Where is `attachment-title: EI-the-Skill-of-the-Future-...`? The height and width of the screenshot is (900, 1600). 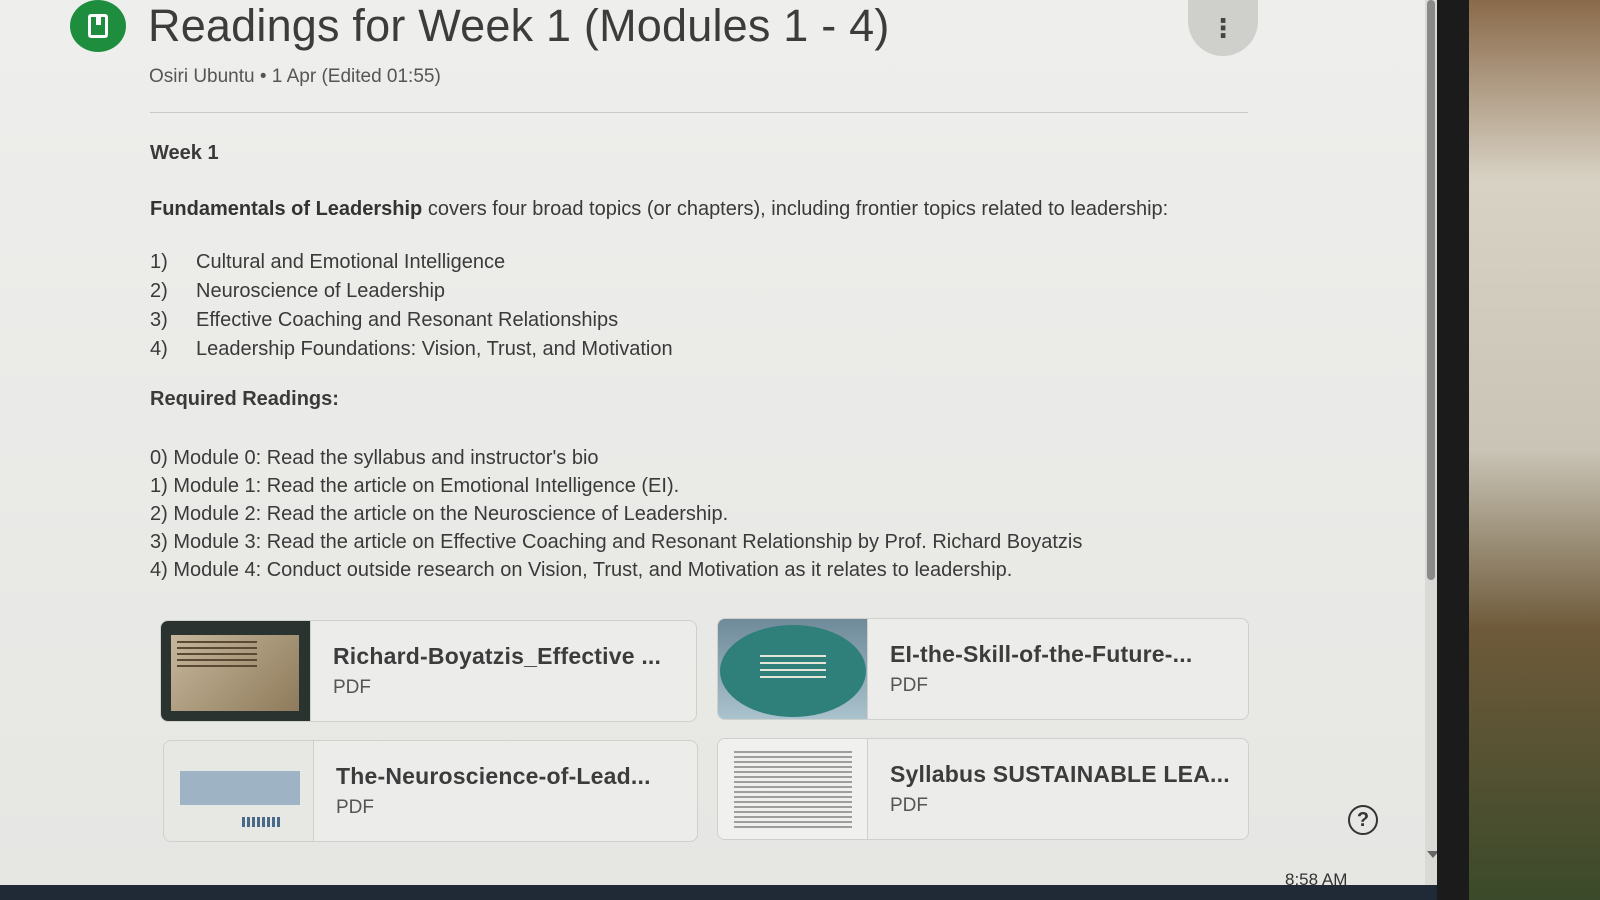 attachment-title: EI-the-Skill-of-the-Future-... is located at coordinates (1041, 654).